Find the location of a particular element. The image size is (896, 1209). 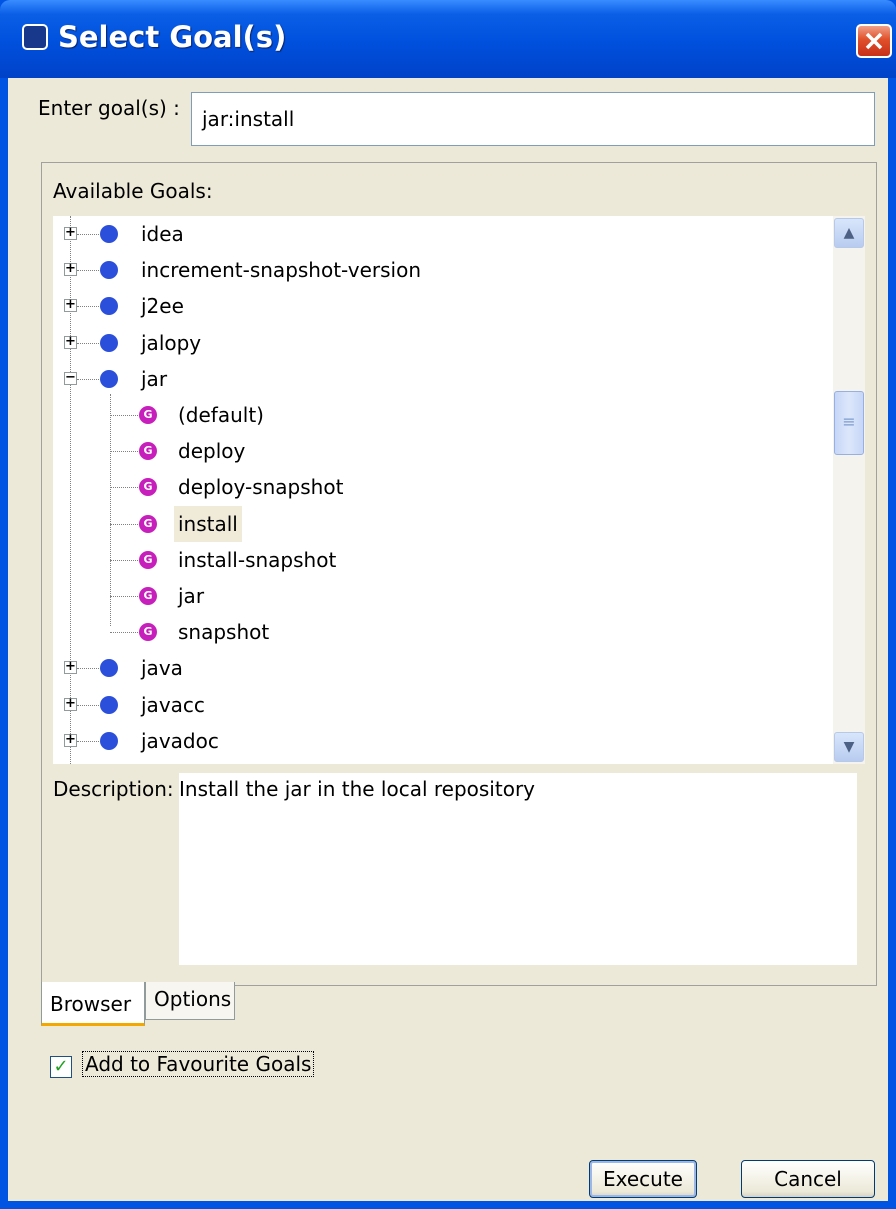

grip-icon: ≡ is located at coordinates (849, 421).